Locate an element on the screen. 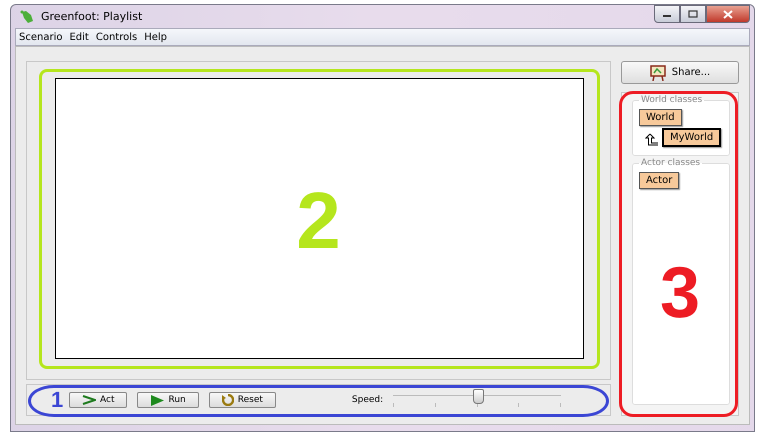 The width and height of the screenshot is (763, 436). class-box: MyWorld is located at coordinates (692, 137).